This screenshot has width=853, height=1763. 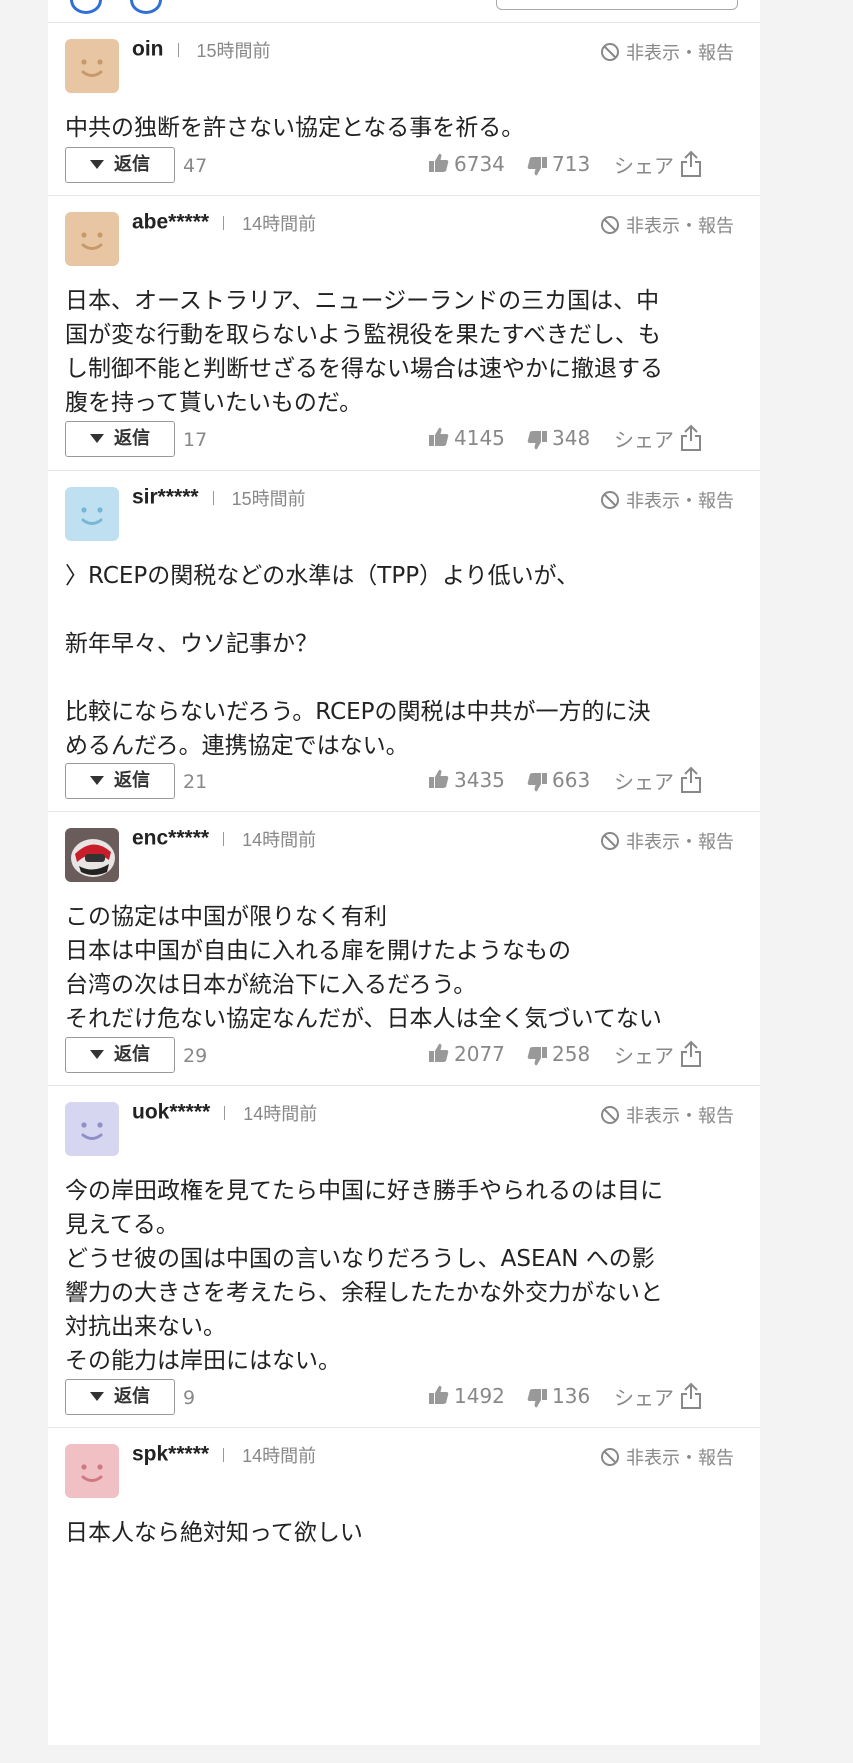 What do you see at coordinates (171, 1112) in the screenshot?
I see `author-name: uok*****` at bounding box center [171, 1112].